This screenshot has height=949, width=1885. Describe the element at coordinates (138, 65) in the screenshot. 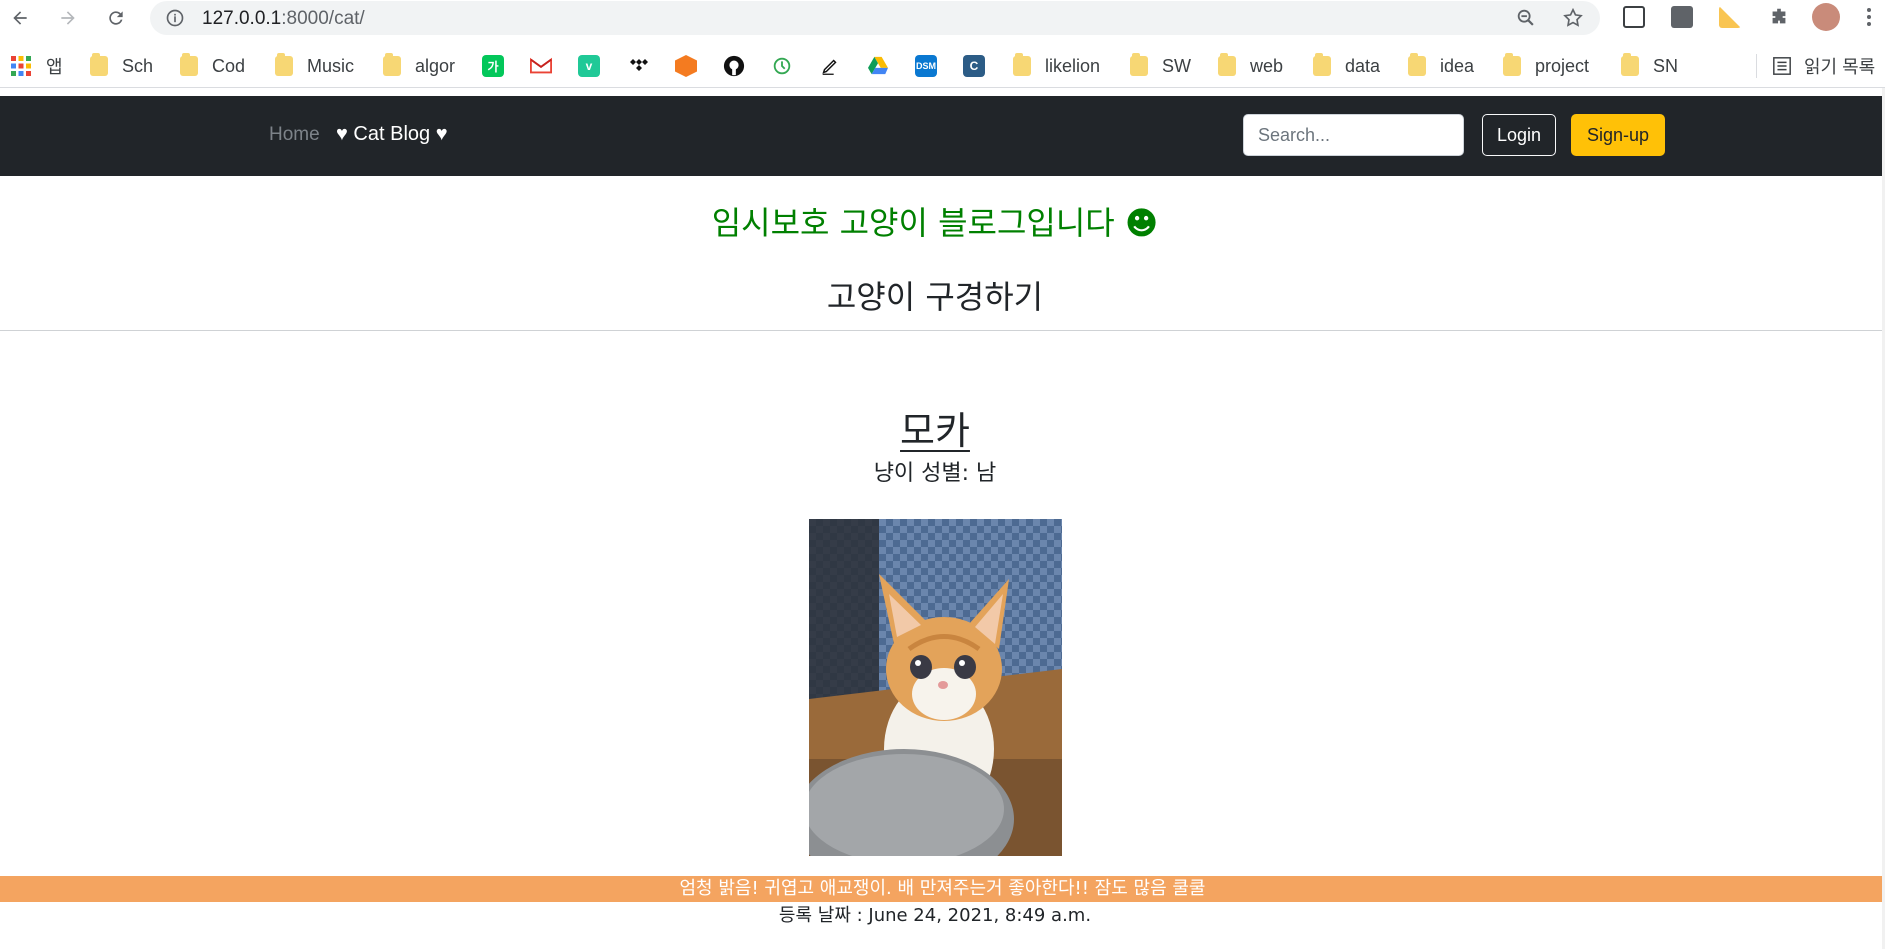

I see `bookmark-label: Sch` at that location.